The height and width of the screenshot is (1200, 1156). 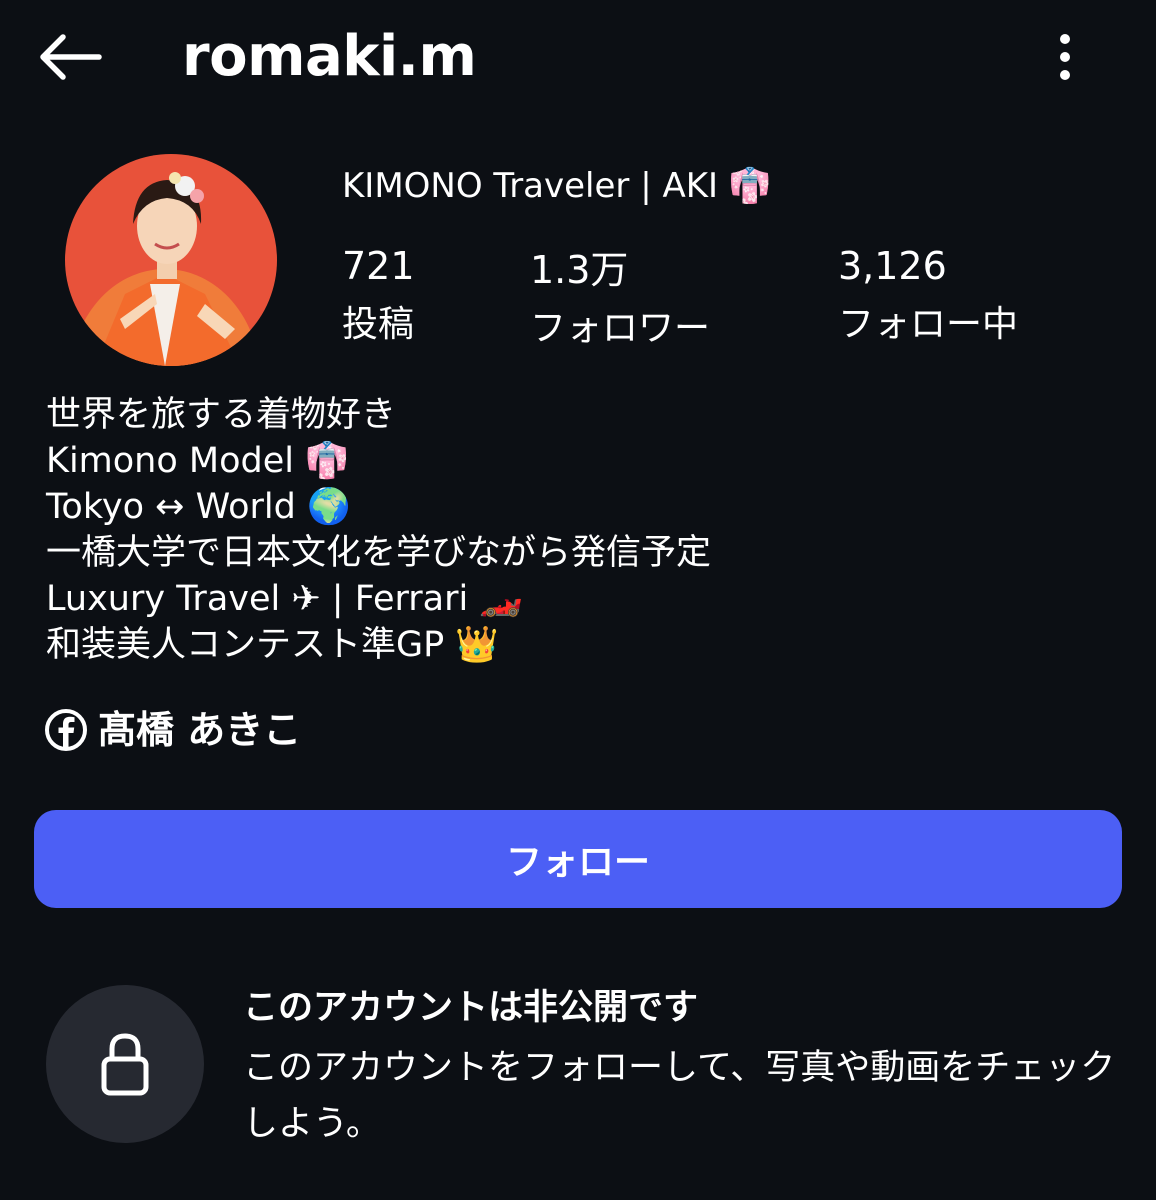 I want to click on back-arrow-icon, so click(x=71, y=57).